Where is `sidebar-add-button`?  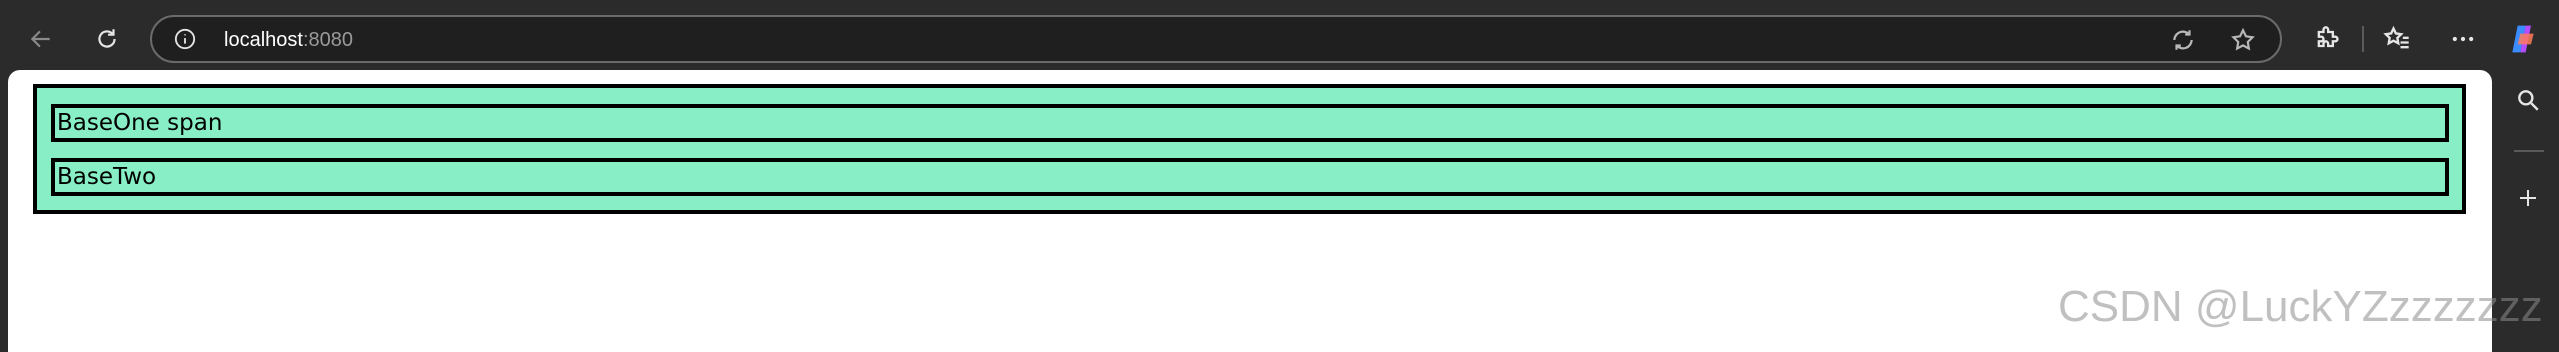
sidebar-add-button is located at coordinates (2528, 198).